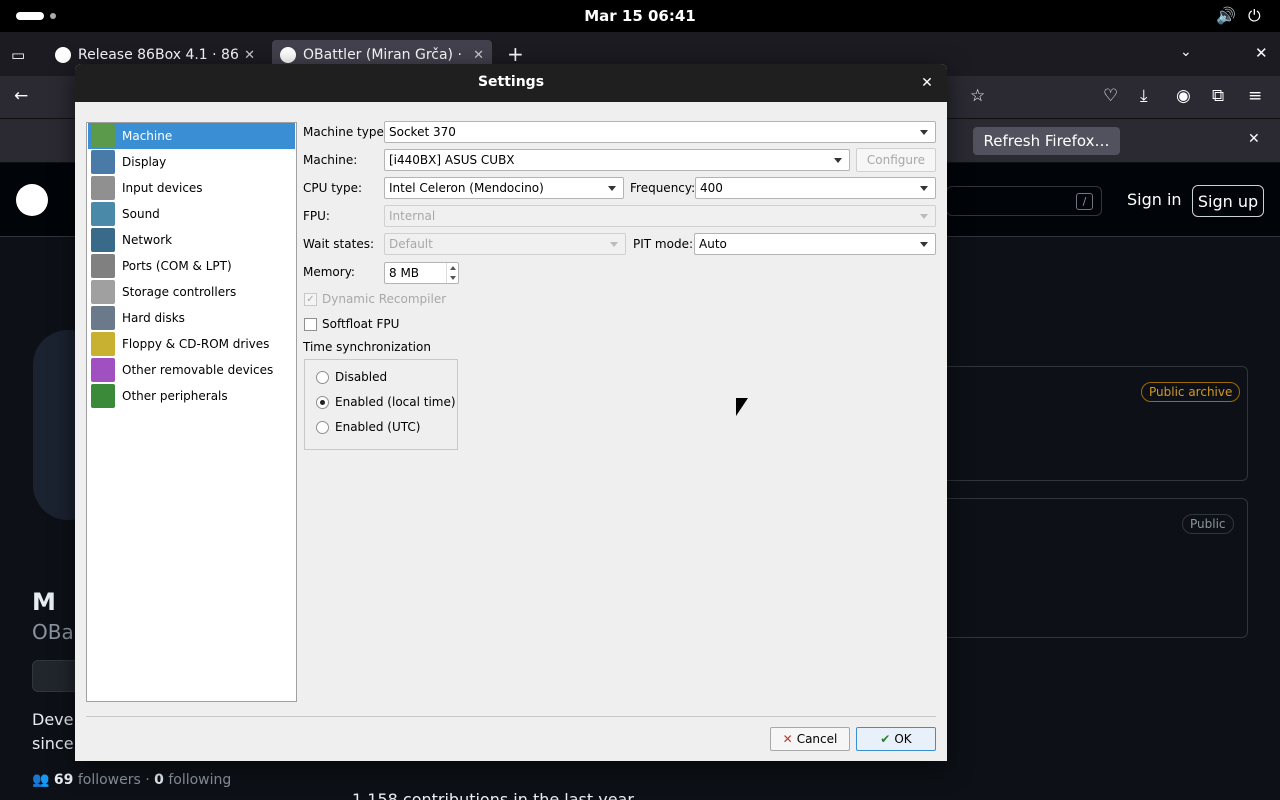 The height and width of the screenshot is (800, 1280). Describe the element at coordinates (896, 160) in the screenshot. I see `configure-button: Configure` at that location.